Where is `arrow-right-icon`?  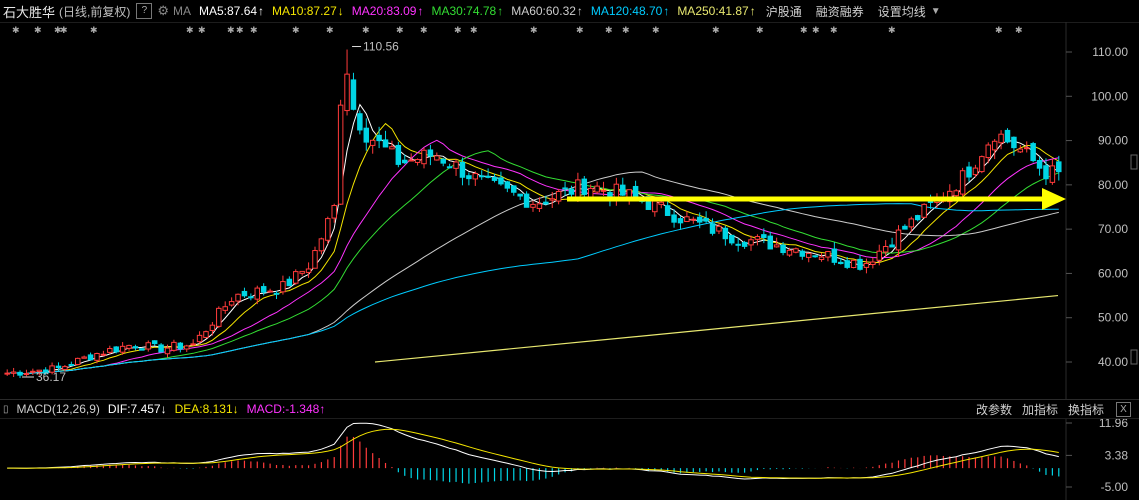 arrow-right-icon is located at coordinates (1054, 199).